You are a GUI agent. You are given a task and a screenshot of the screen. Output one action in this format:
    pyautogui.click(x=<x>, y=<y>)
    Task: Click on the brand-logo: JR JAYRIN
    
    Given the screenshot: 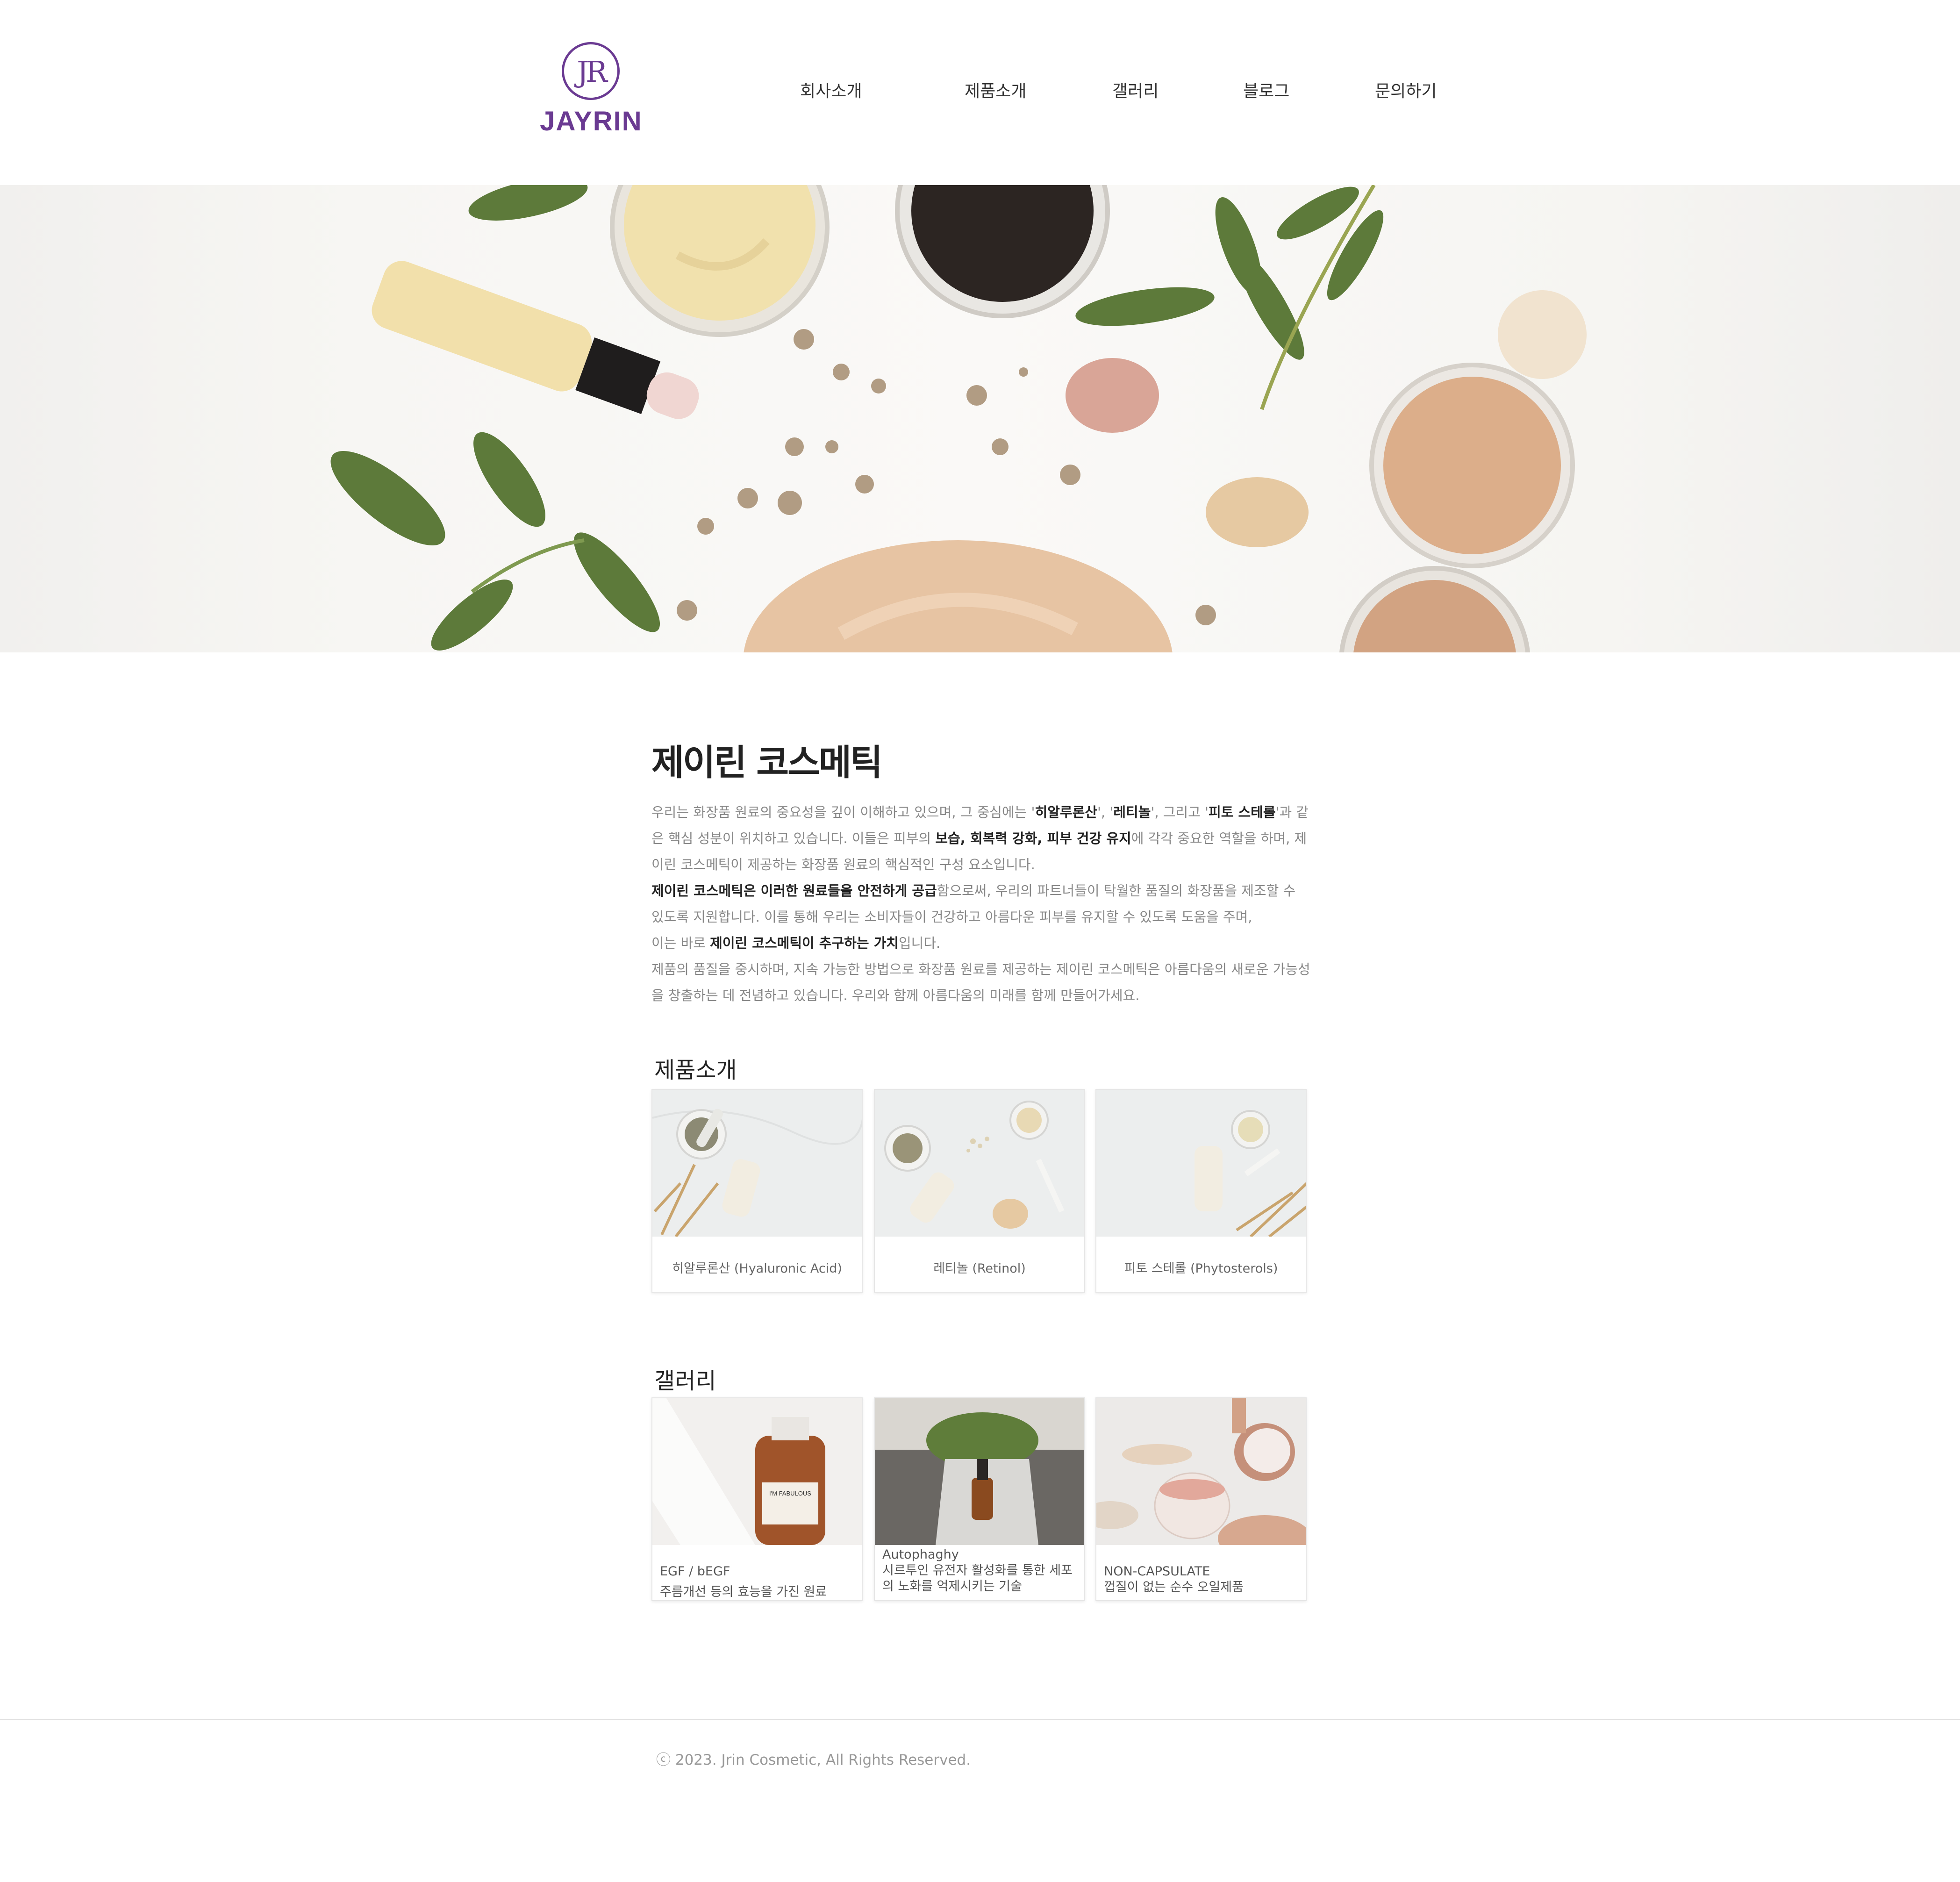 What is the action you would take?
    pyautogui.click(x=591, y=91)
    